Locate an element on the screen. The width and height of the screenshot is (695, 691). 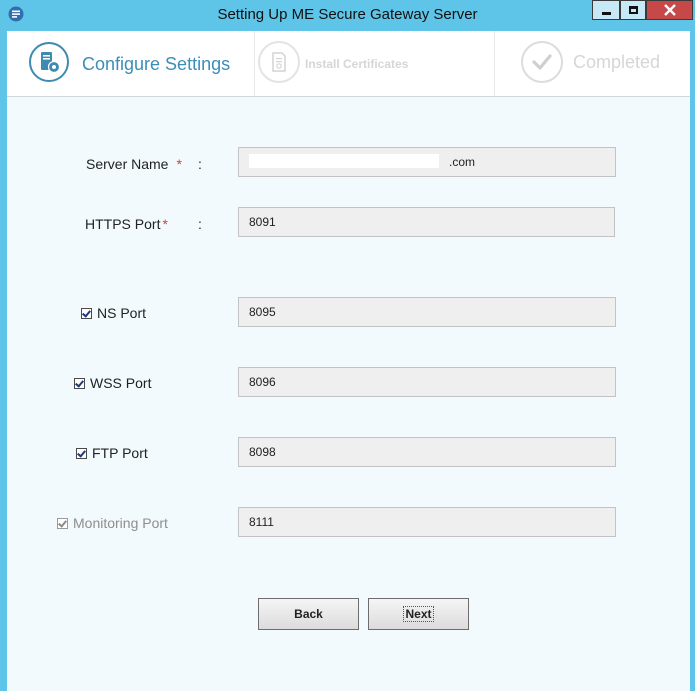
wss-port-option: WSS Port is located at coordinates (112, 383).